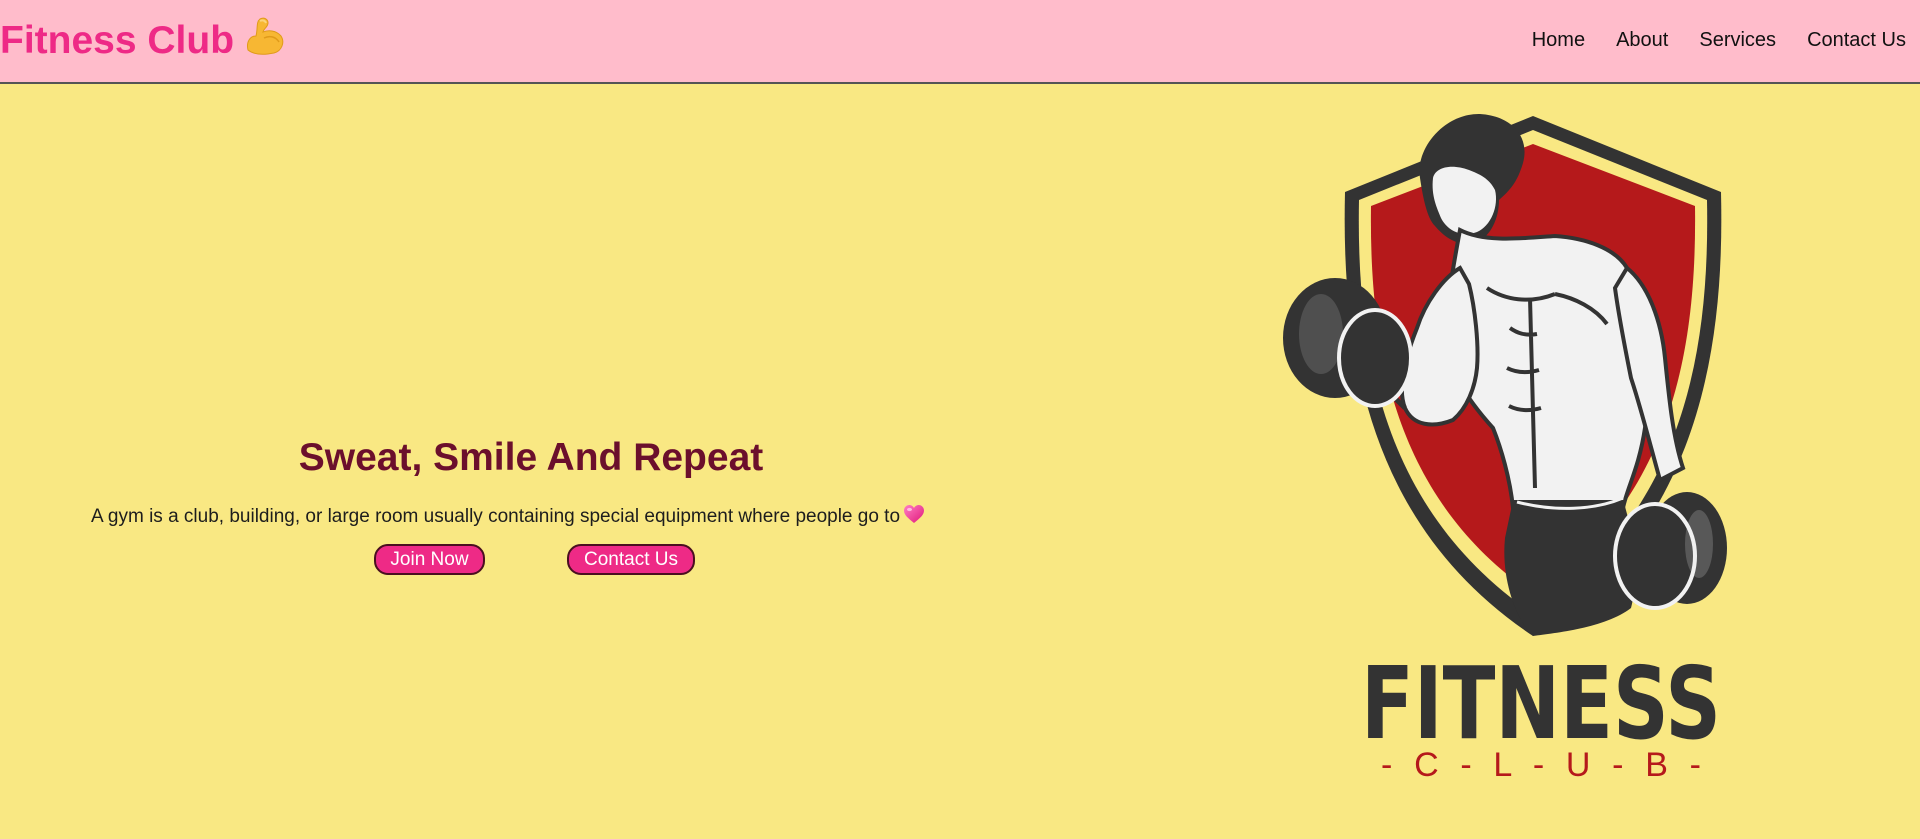  I want to click on nav-menu: Home About Services Contact Us, so click(1710, 40).